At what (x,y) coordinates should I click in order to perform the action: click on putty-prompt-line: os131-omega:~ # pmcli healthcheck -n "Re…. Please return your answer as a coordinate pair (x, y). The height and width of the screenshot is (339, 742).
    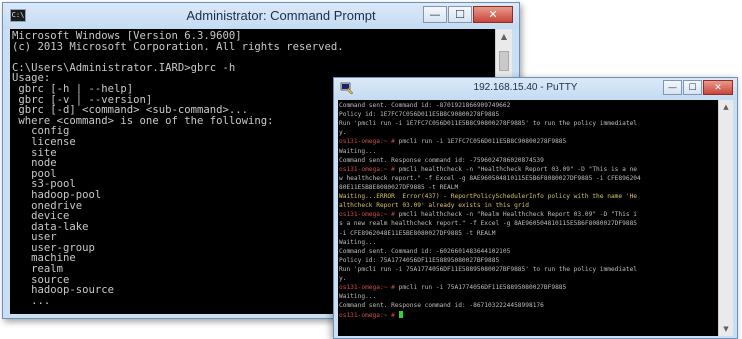
    Looking at the image, I should click on (528, 214).